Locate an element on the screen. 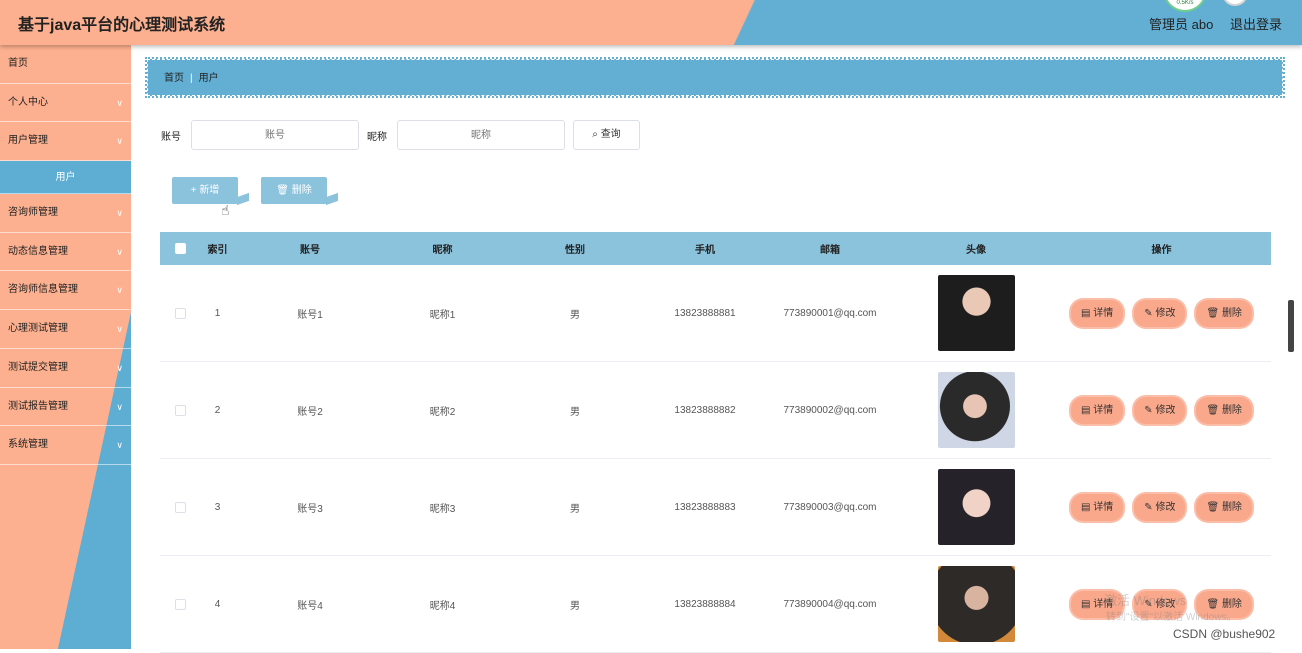 This screenshot has width=1302, height=653. hand-cursor-icon: ☝ is located at coordinates (225, 210).